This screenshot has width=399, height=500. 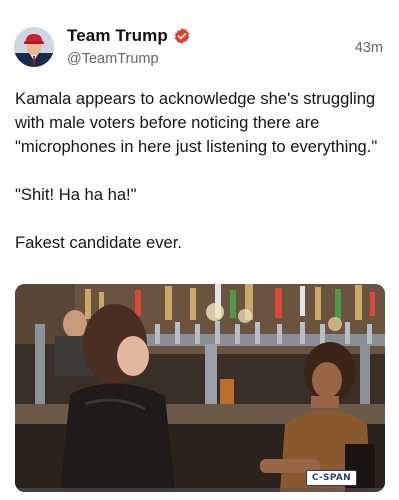 I want to click on cspan-watermark: C-SPAN, so click(x=331, y=478).